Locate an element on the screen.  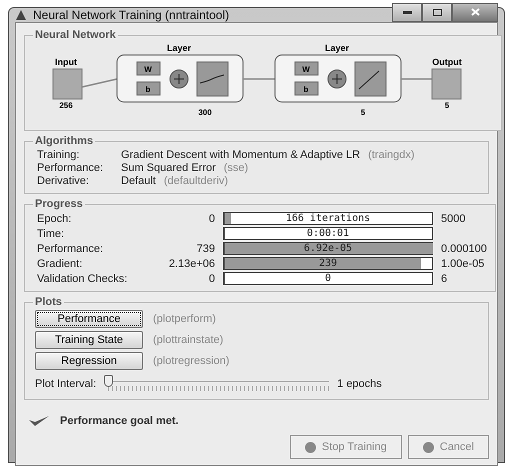
maximize-button is located at coordinates (437, 12).